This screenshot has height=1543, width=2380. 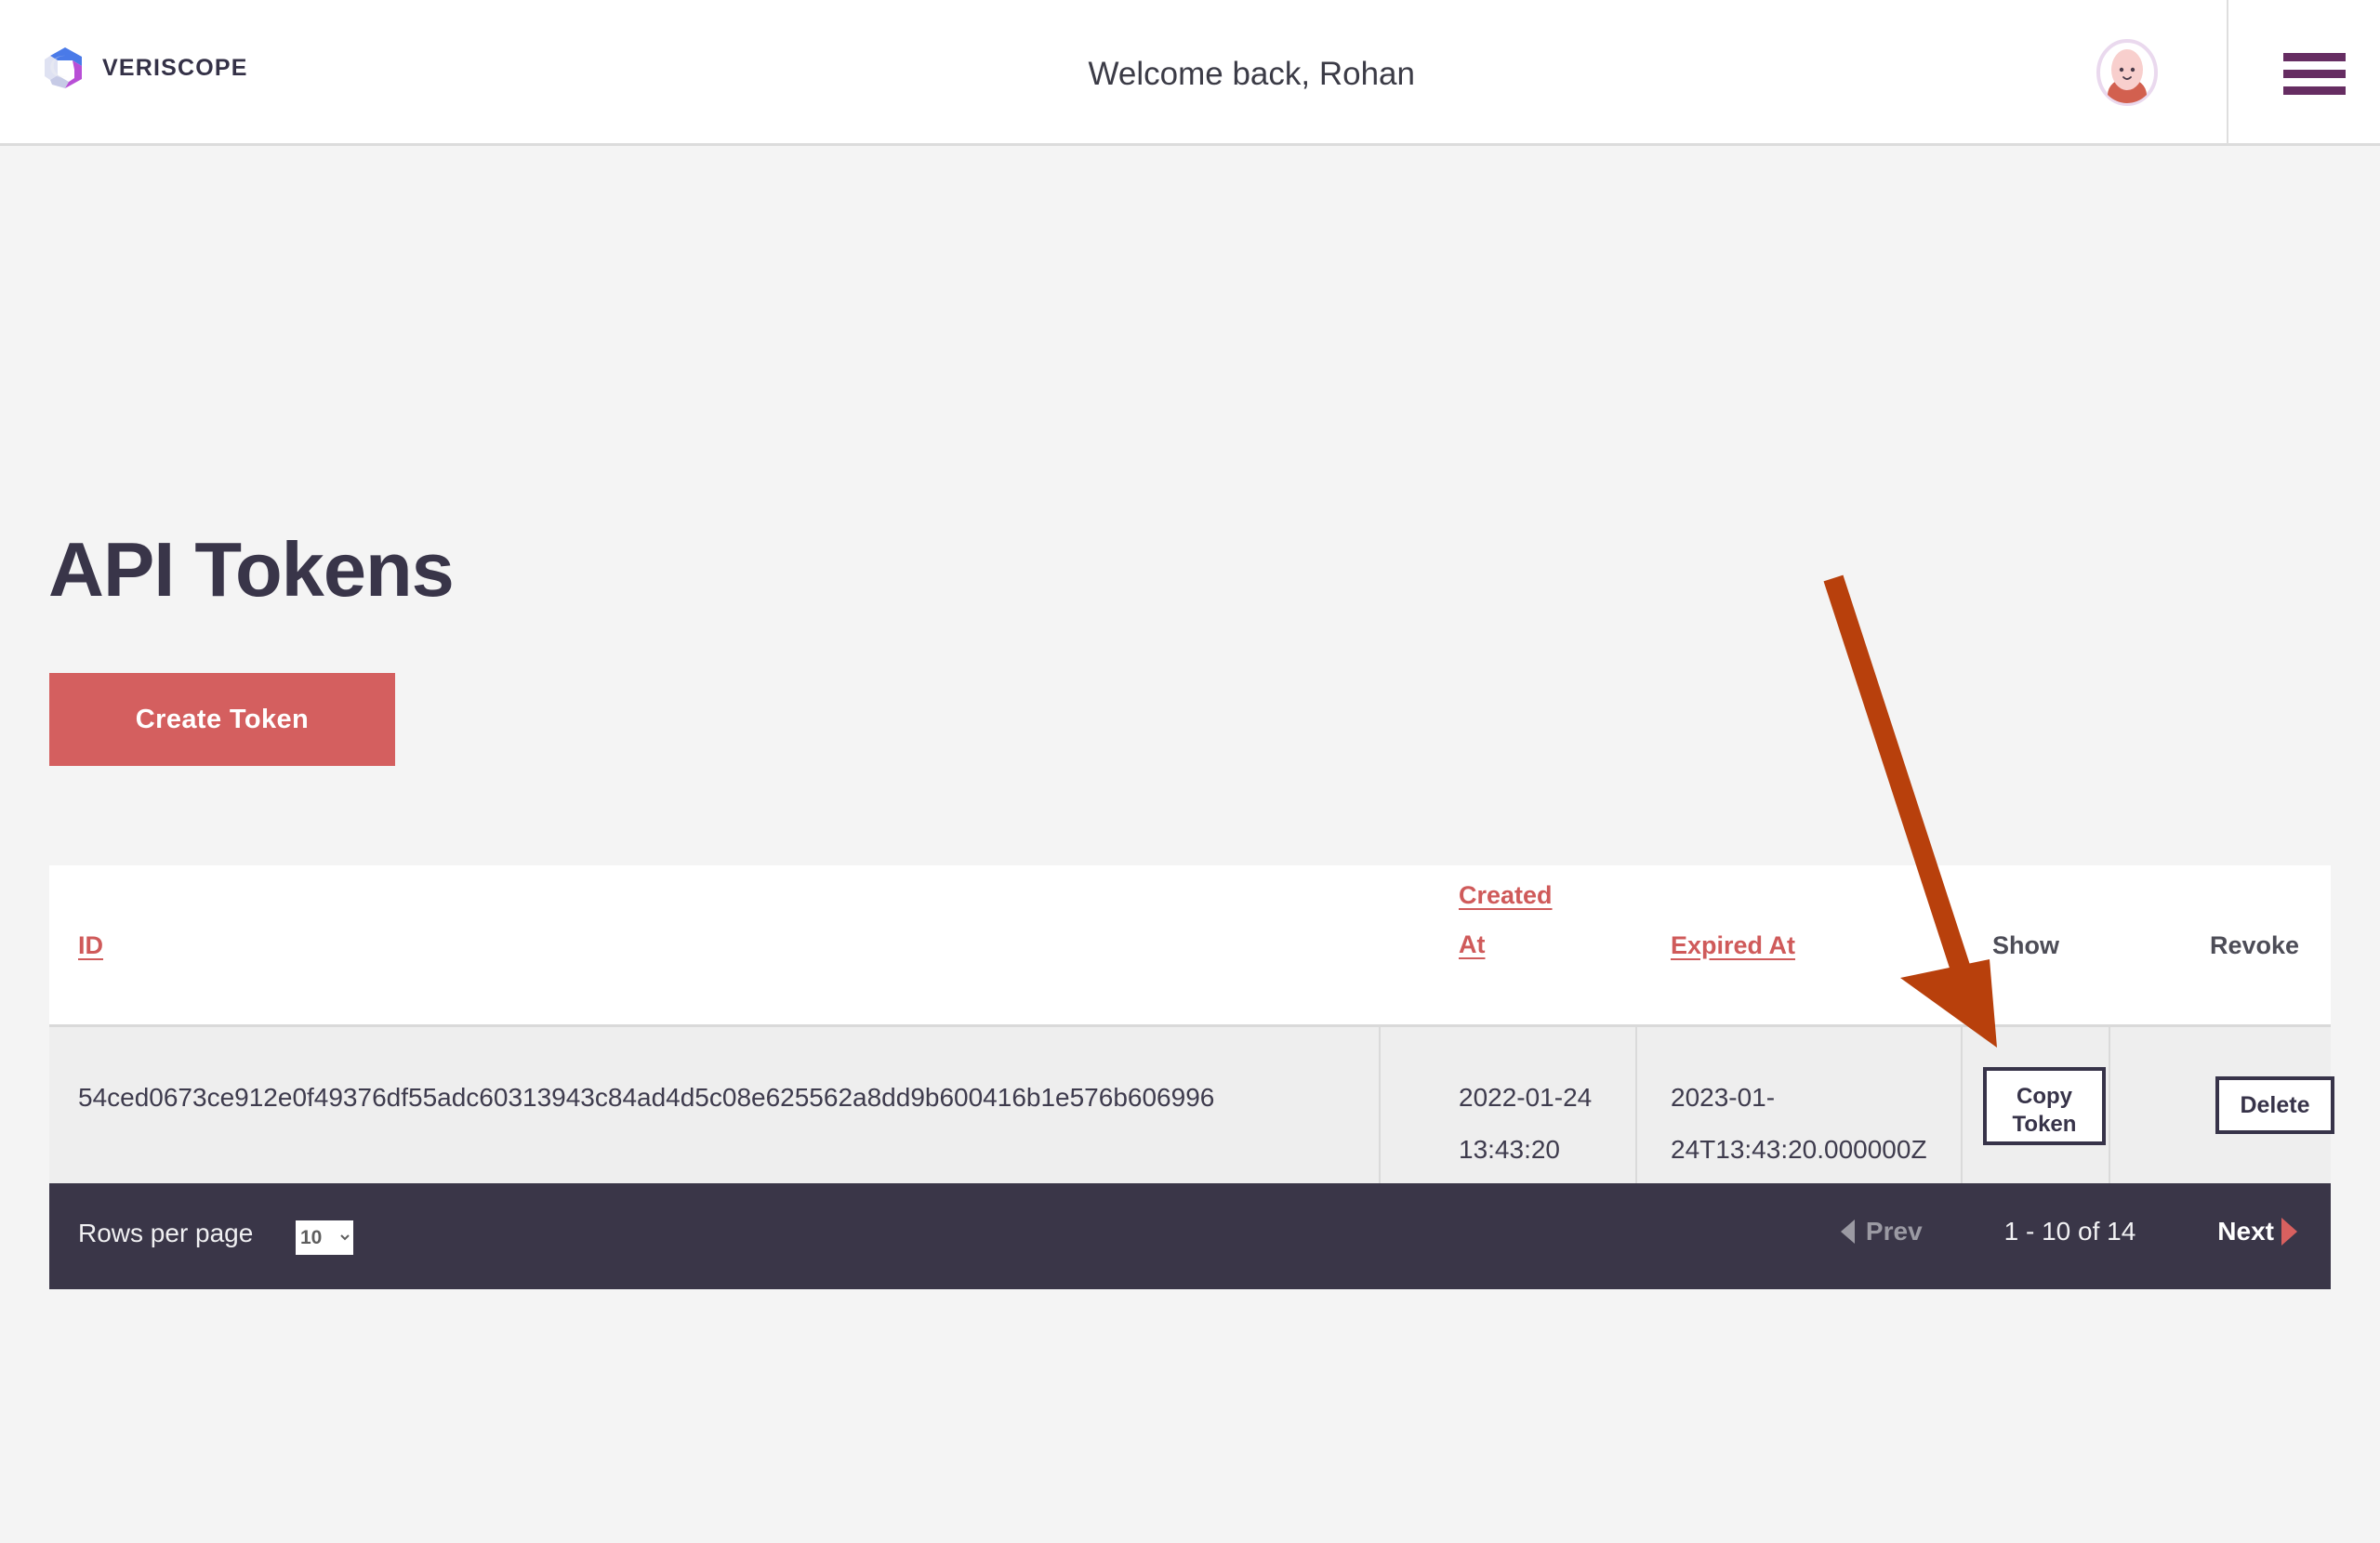 I want to click on prev-page-button: Prev, so click(x=1881, y=1231).